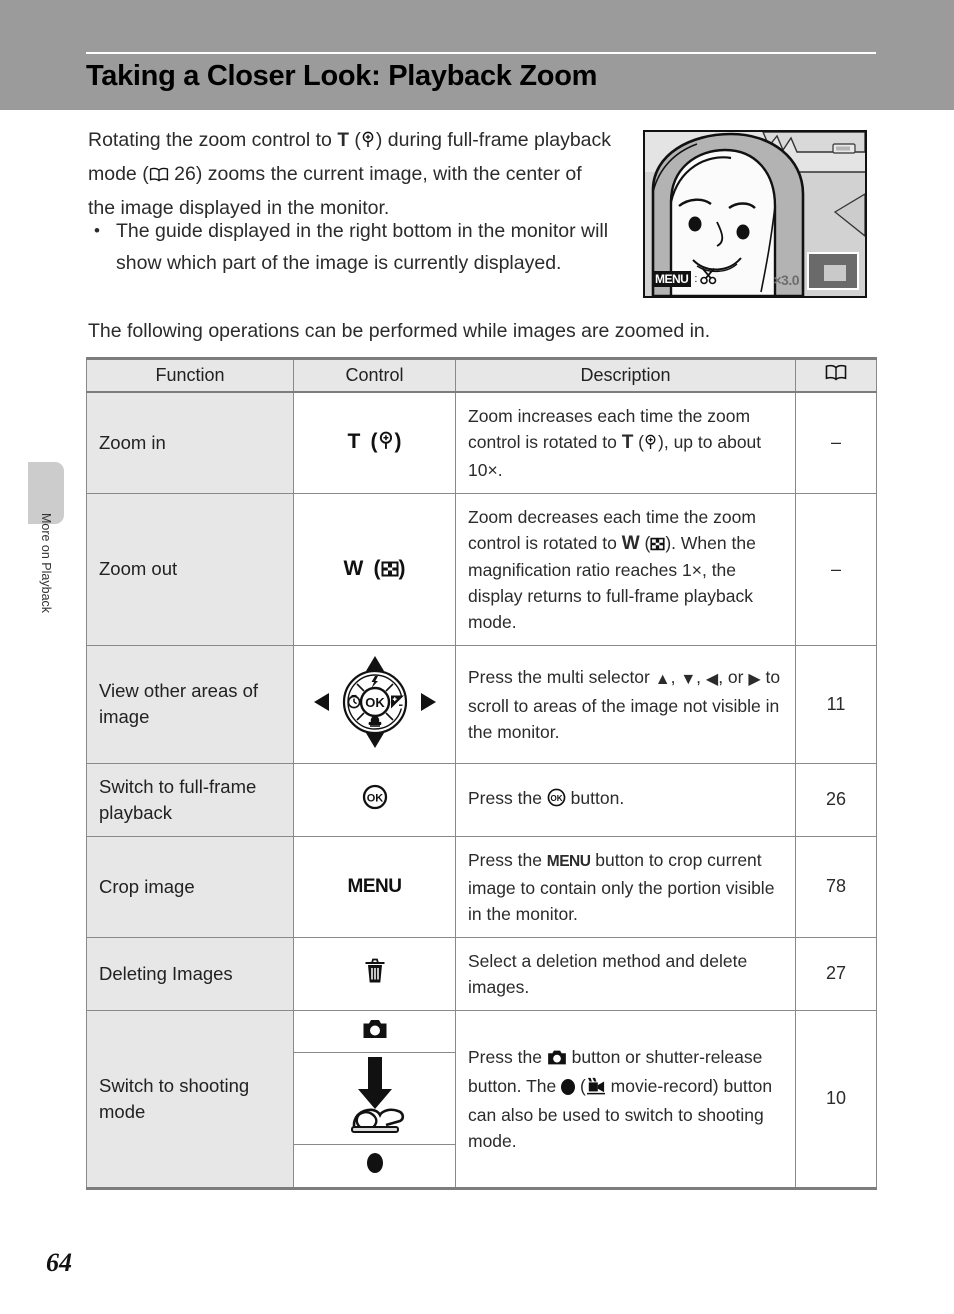  What do you see at coordinates (709, 278) in the screenshot?
I see `scissors-icon` at bounding box center [709, 278].